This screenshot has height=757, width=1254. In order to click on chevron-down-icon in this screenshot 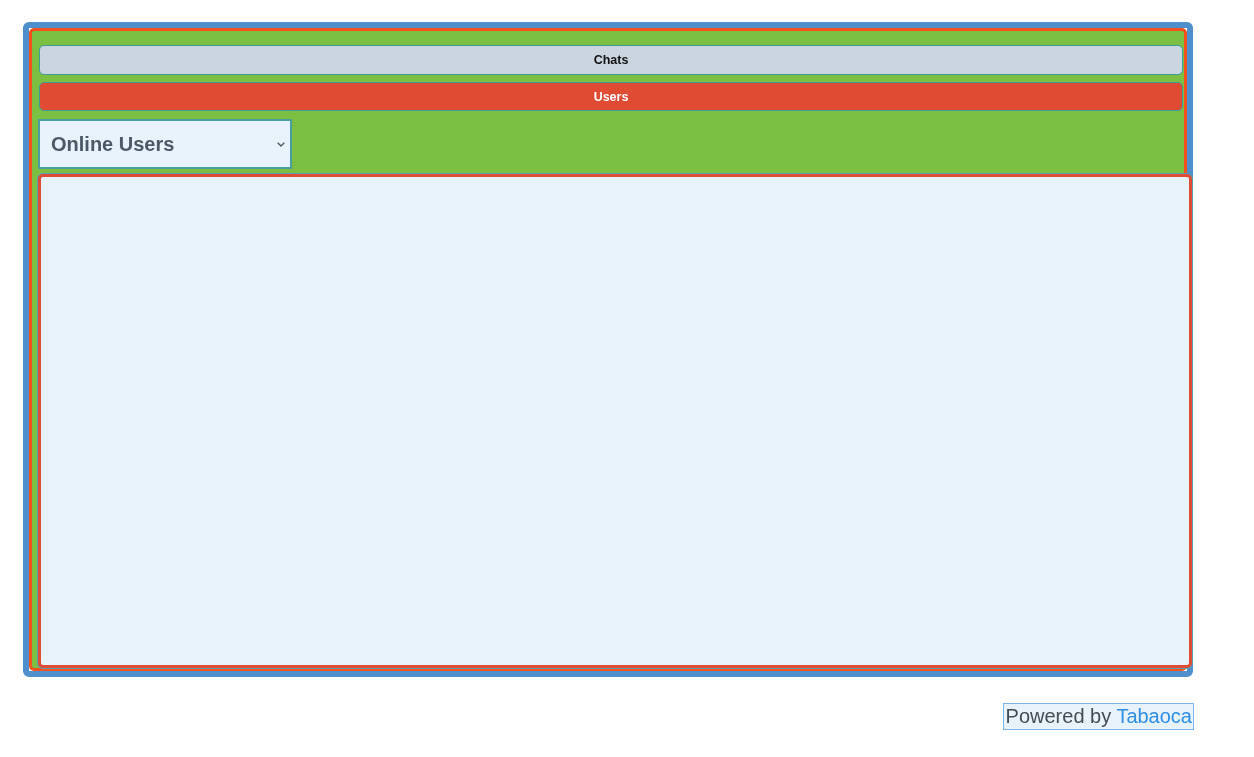, I will do `click(281, 144)`.